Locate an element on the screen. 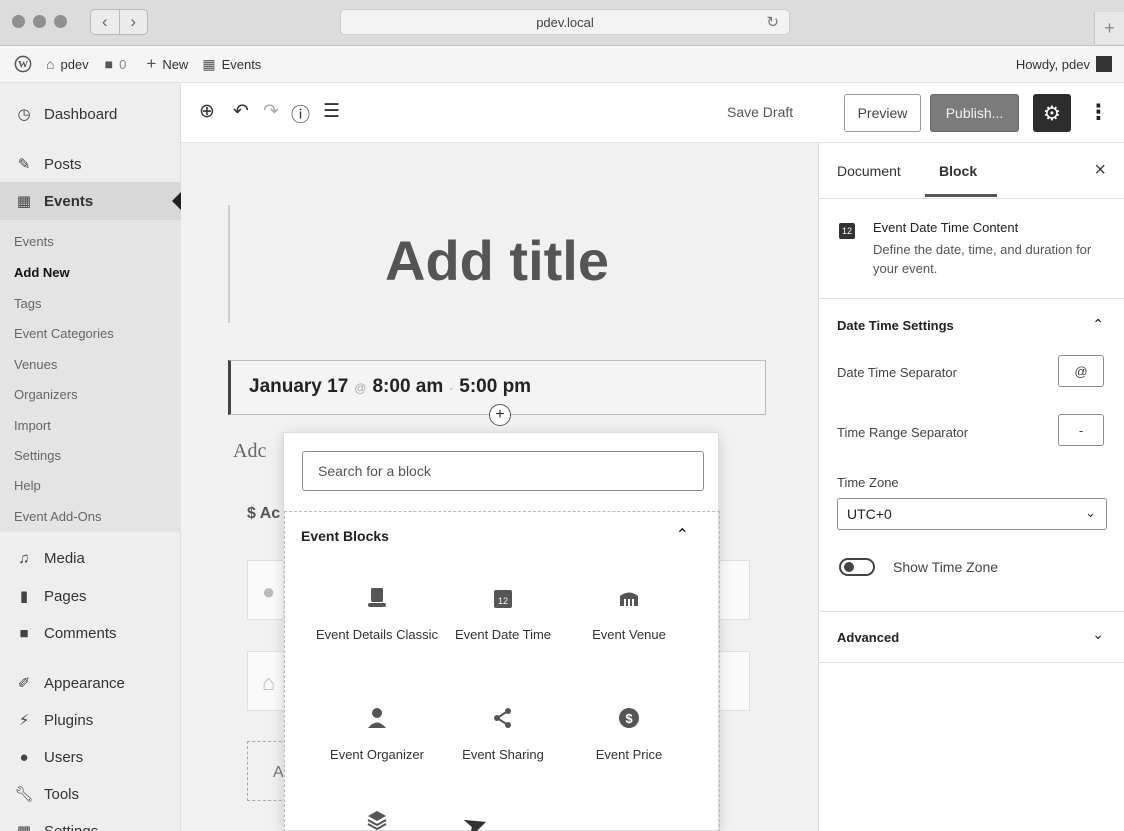 Image resolution: width=1124 pixels, height=831 pixels. submenu-help: Help is located at coordinates (90, 485).